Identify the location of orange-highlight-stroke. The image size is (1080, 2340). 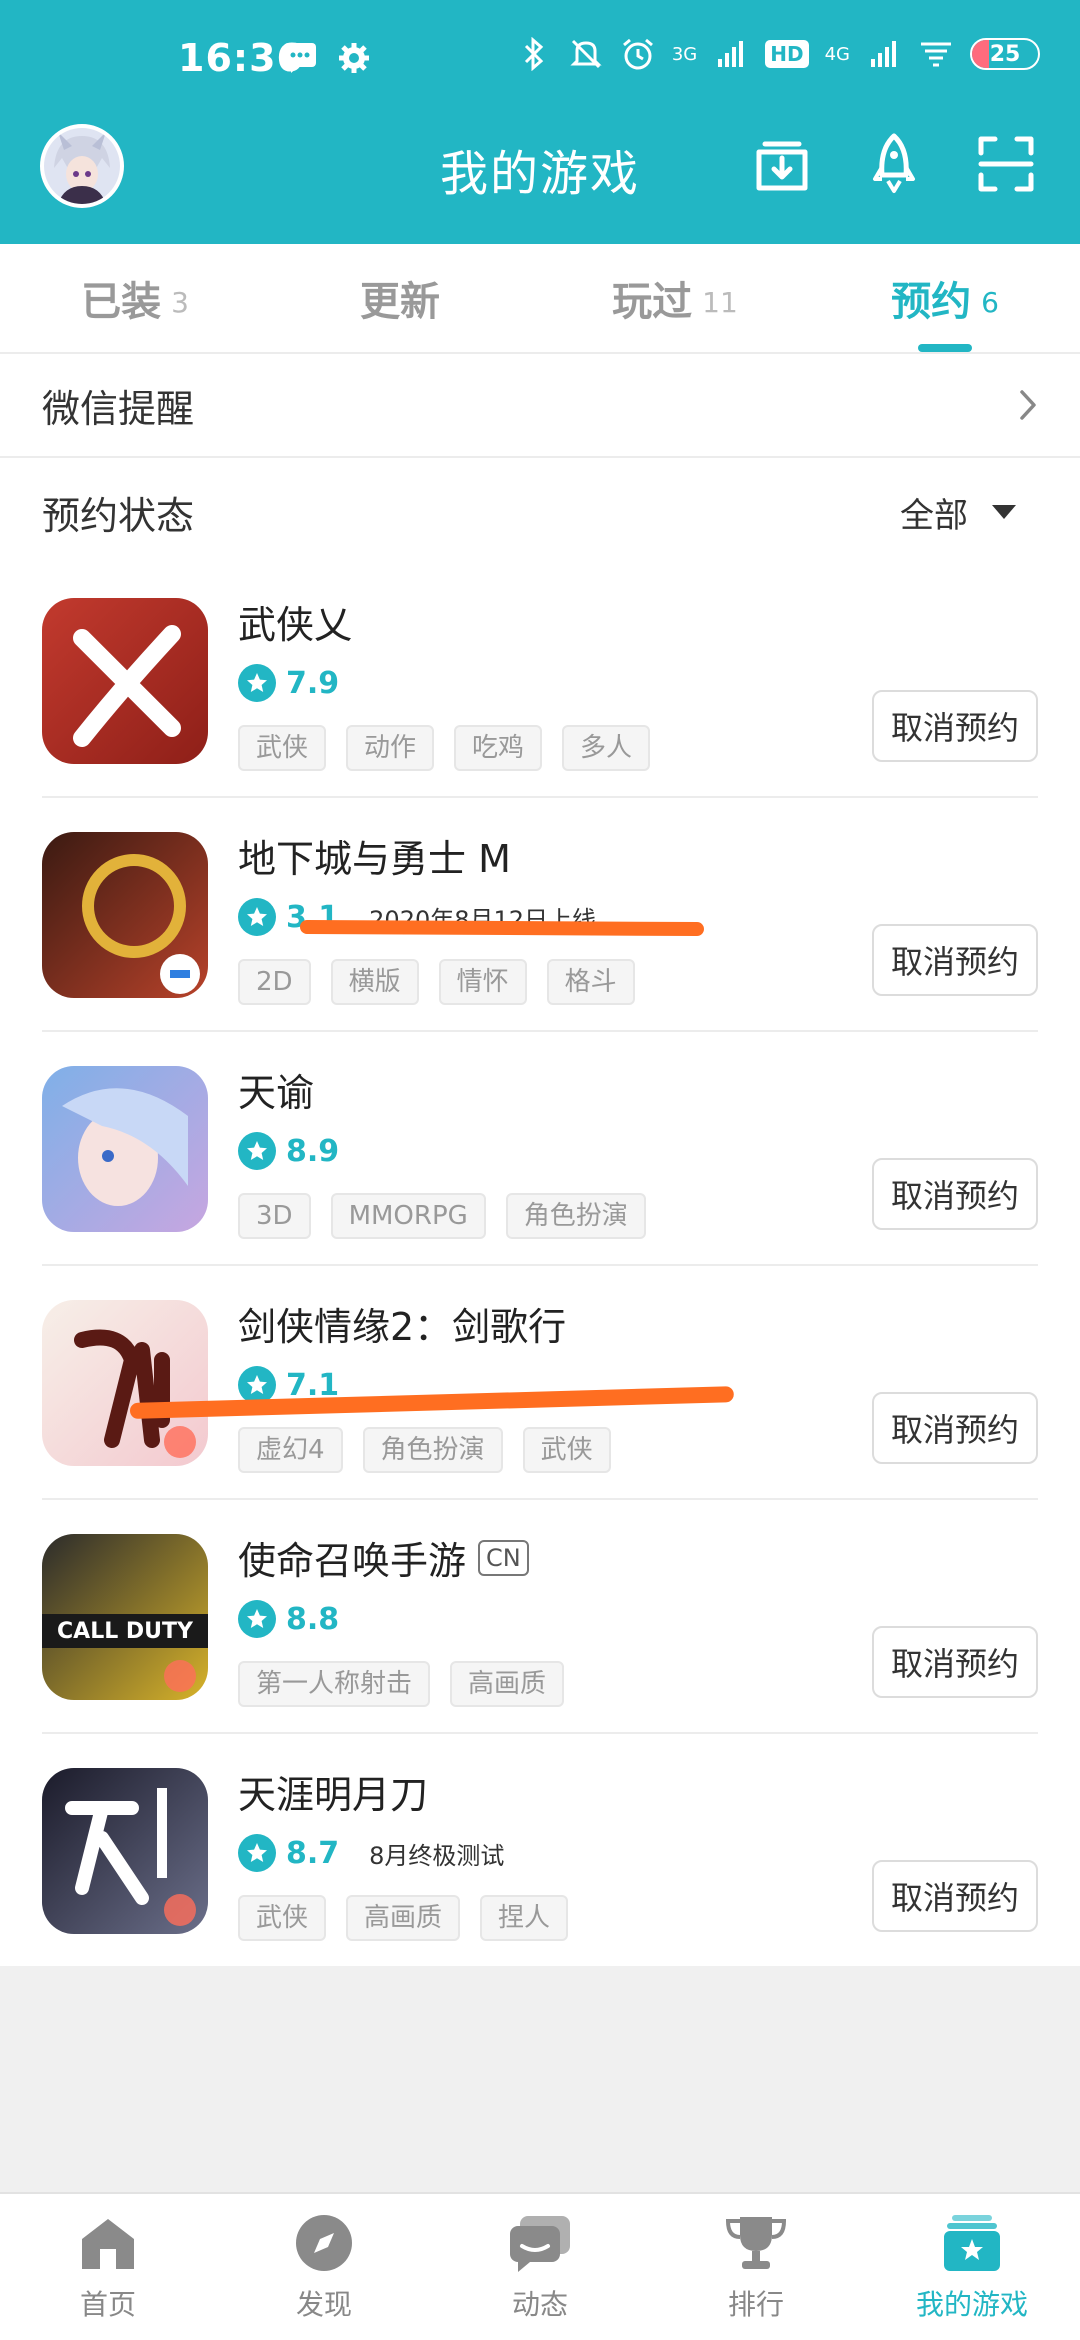
(502, 928).